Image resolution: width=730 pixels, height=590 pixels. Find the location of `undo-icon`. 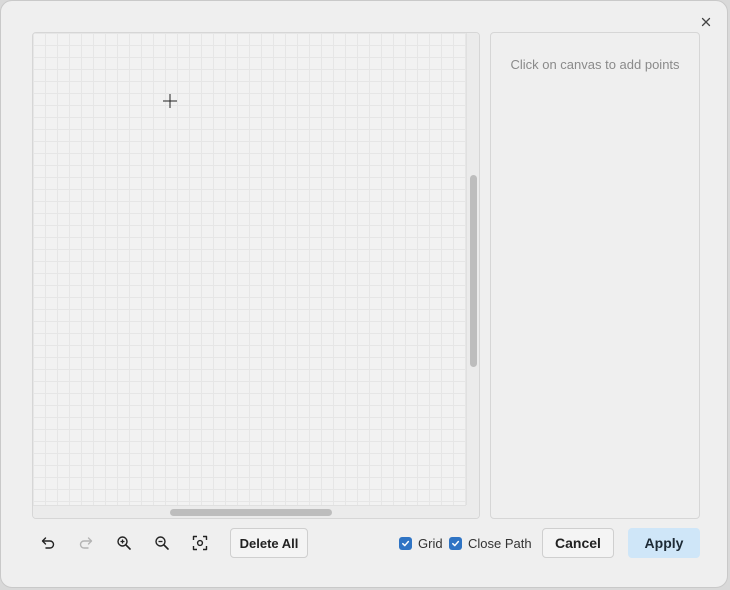

undo-icon is located at coordinates (48, 543).